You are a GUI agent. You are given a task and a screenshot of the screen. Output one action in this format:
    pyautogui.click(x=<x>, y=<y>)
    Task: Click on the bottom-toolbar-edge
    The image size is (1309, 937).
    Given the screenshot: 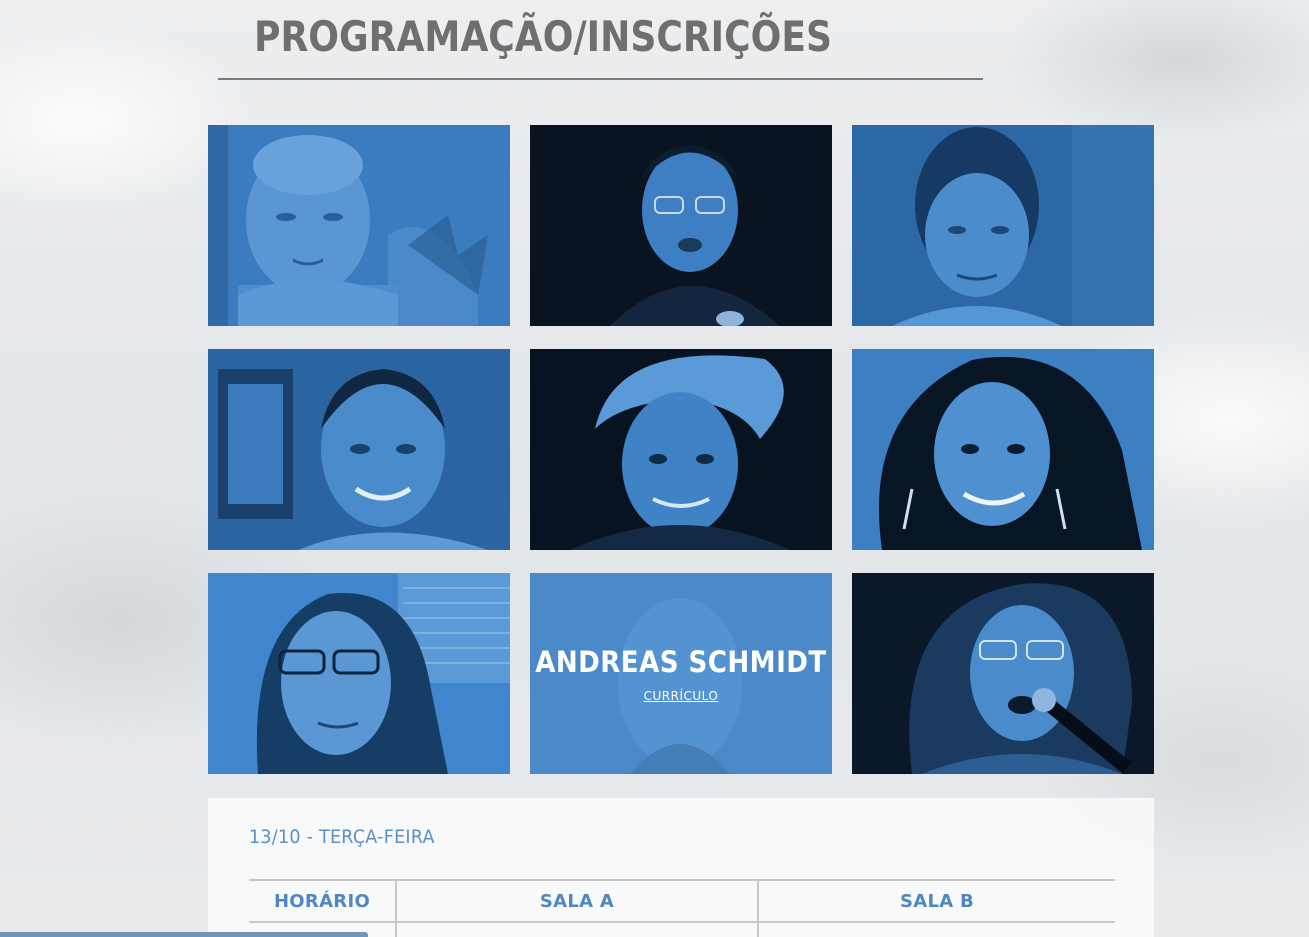 What is the action you would take?
    pyautogui.click(x=184, y=934)
    